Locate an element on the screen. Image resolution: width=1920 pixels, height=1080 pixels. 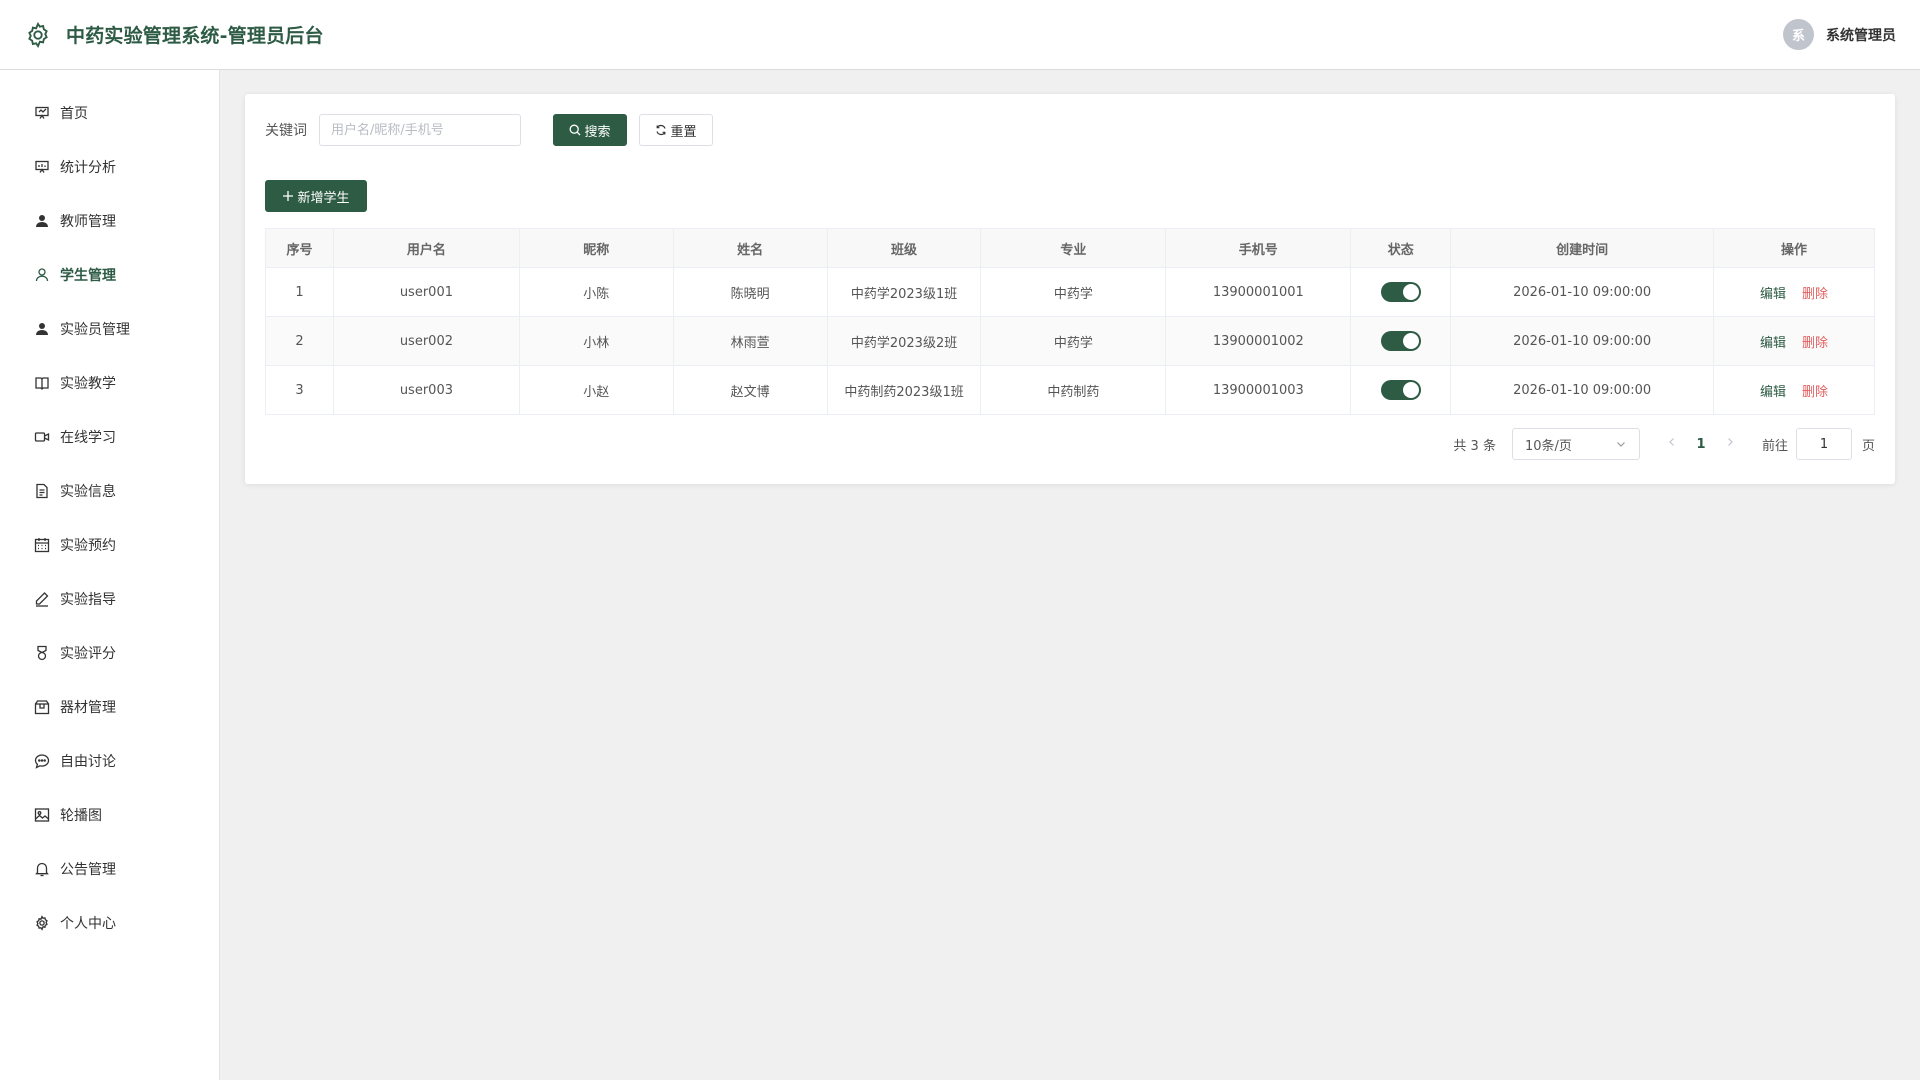
pagination-total: 共 3 条 is located at coordinates (1474, 446).